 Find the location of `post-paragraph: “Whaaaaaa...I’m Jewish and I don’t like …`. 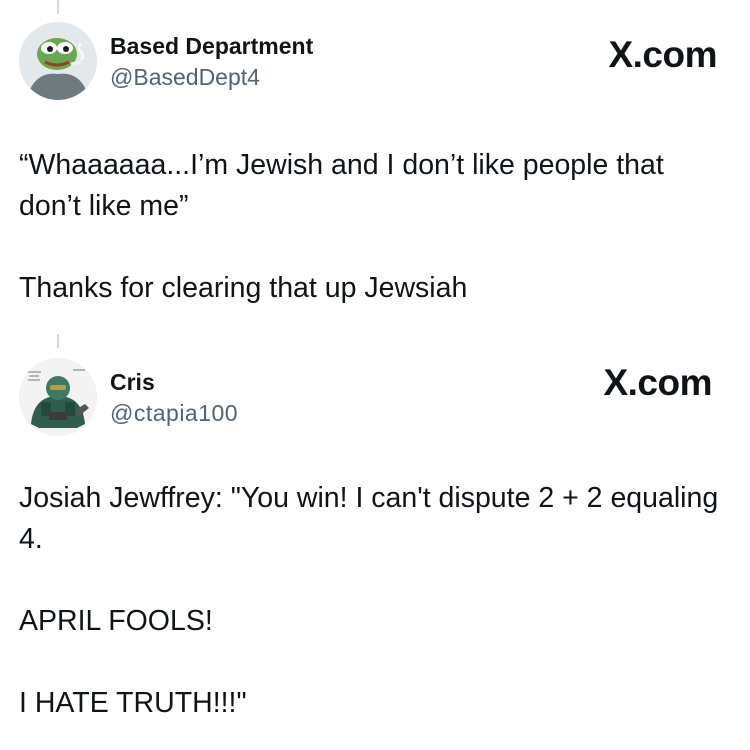

post-paragraph: “Whaaaaaa...I’m Jewish and I don’t like … is located at coordinates (341, 185).